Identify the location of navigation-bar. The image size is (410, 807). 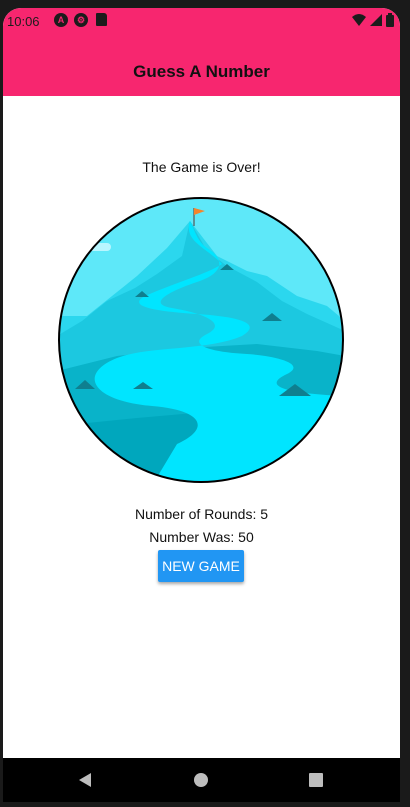
(201, 780).